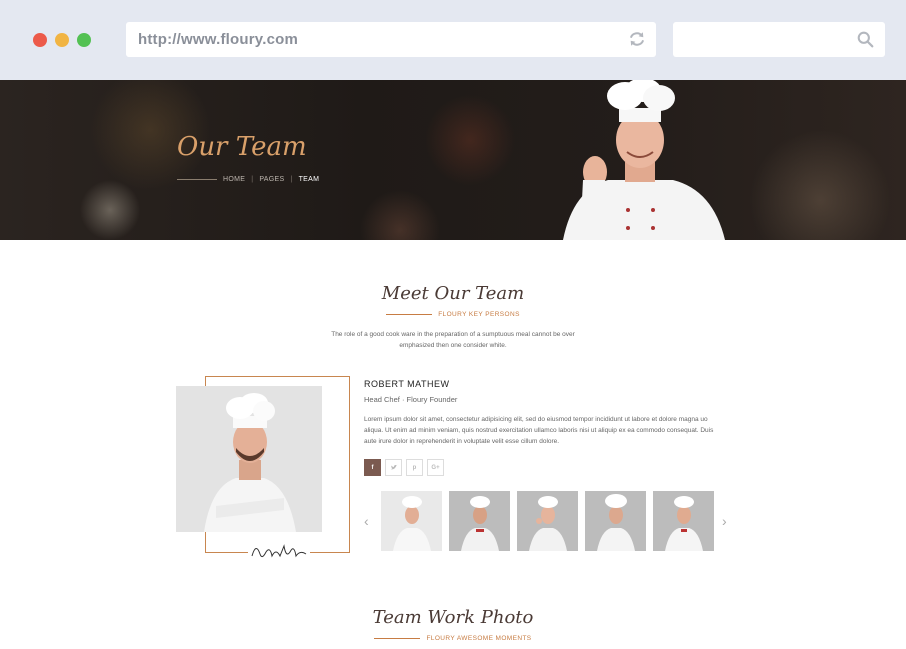 The width and height of the screenshot is (906, 649). Describe the element at coordinates (271, 179) in the screenshot. I see `breadcrumb-pages: PAGES` at that location.